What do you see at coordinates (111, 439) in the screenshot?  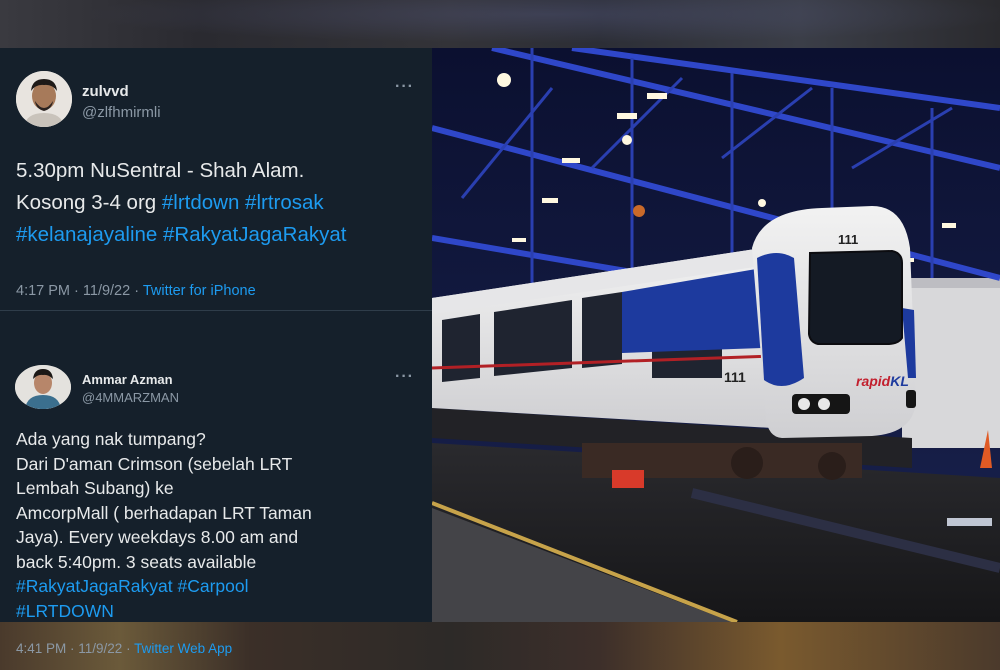 I see `tweet-line: Ada yang nak tumpang?` at bounding box center [111, 439].